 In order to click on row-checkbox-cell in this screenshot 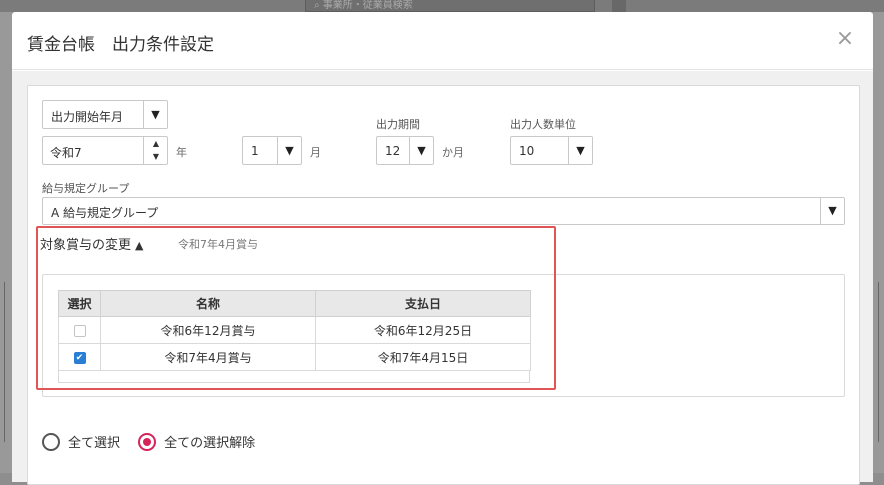, I will do `click(79, 330)`.